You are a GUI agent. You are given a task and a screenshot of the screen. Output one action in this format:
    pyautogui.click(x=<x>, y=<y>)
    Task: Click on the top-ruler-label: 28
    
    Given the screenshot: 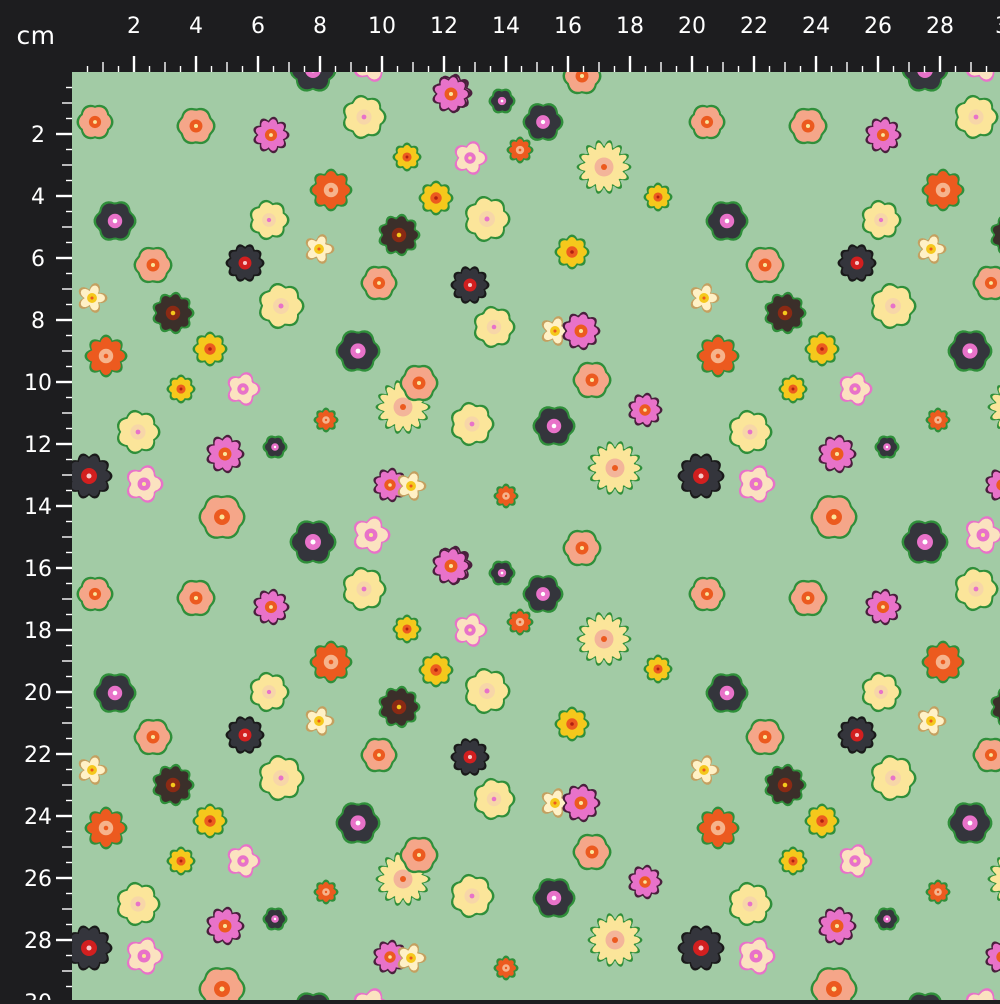 What is the action you would take?
    pyautogui.click(x=940, y=26)
    